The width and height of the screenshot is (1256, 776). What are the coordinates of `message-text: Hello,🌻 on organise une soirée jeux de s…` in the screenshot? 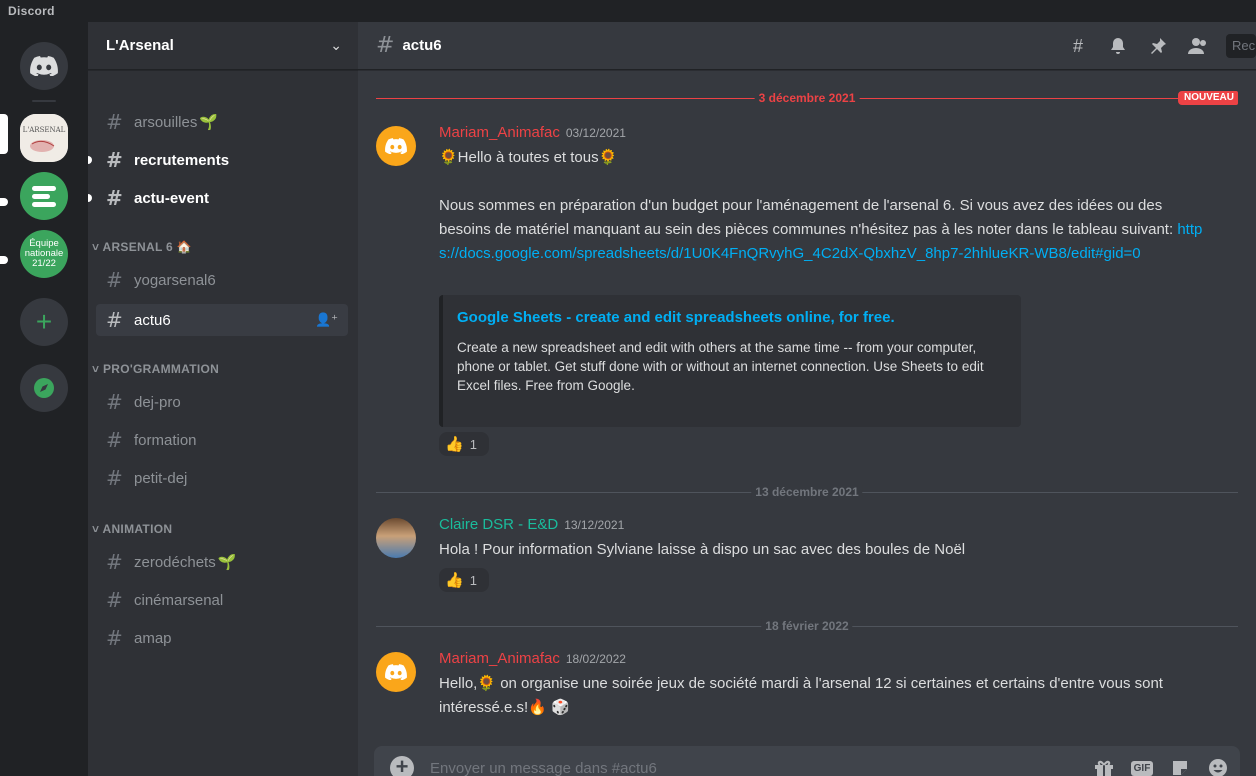 It's located at (801, 695).